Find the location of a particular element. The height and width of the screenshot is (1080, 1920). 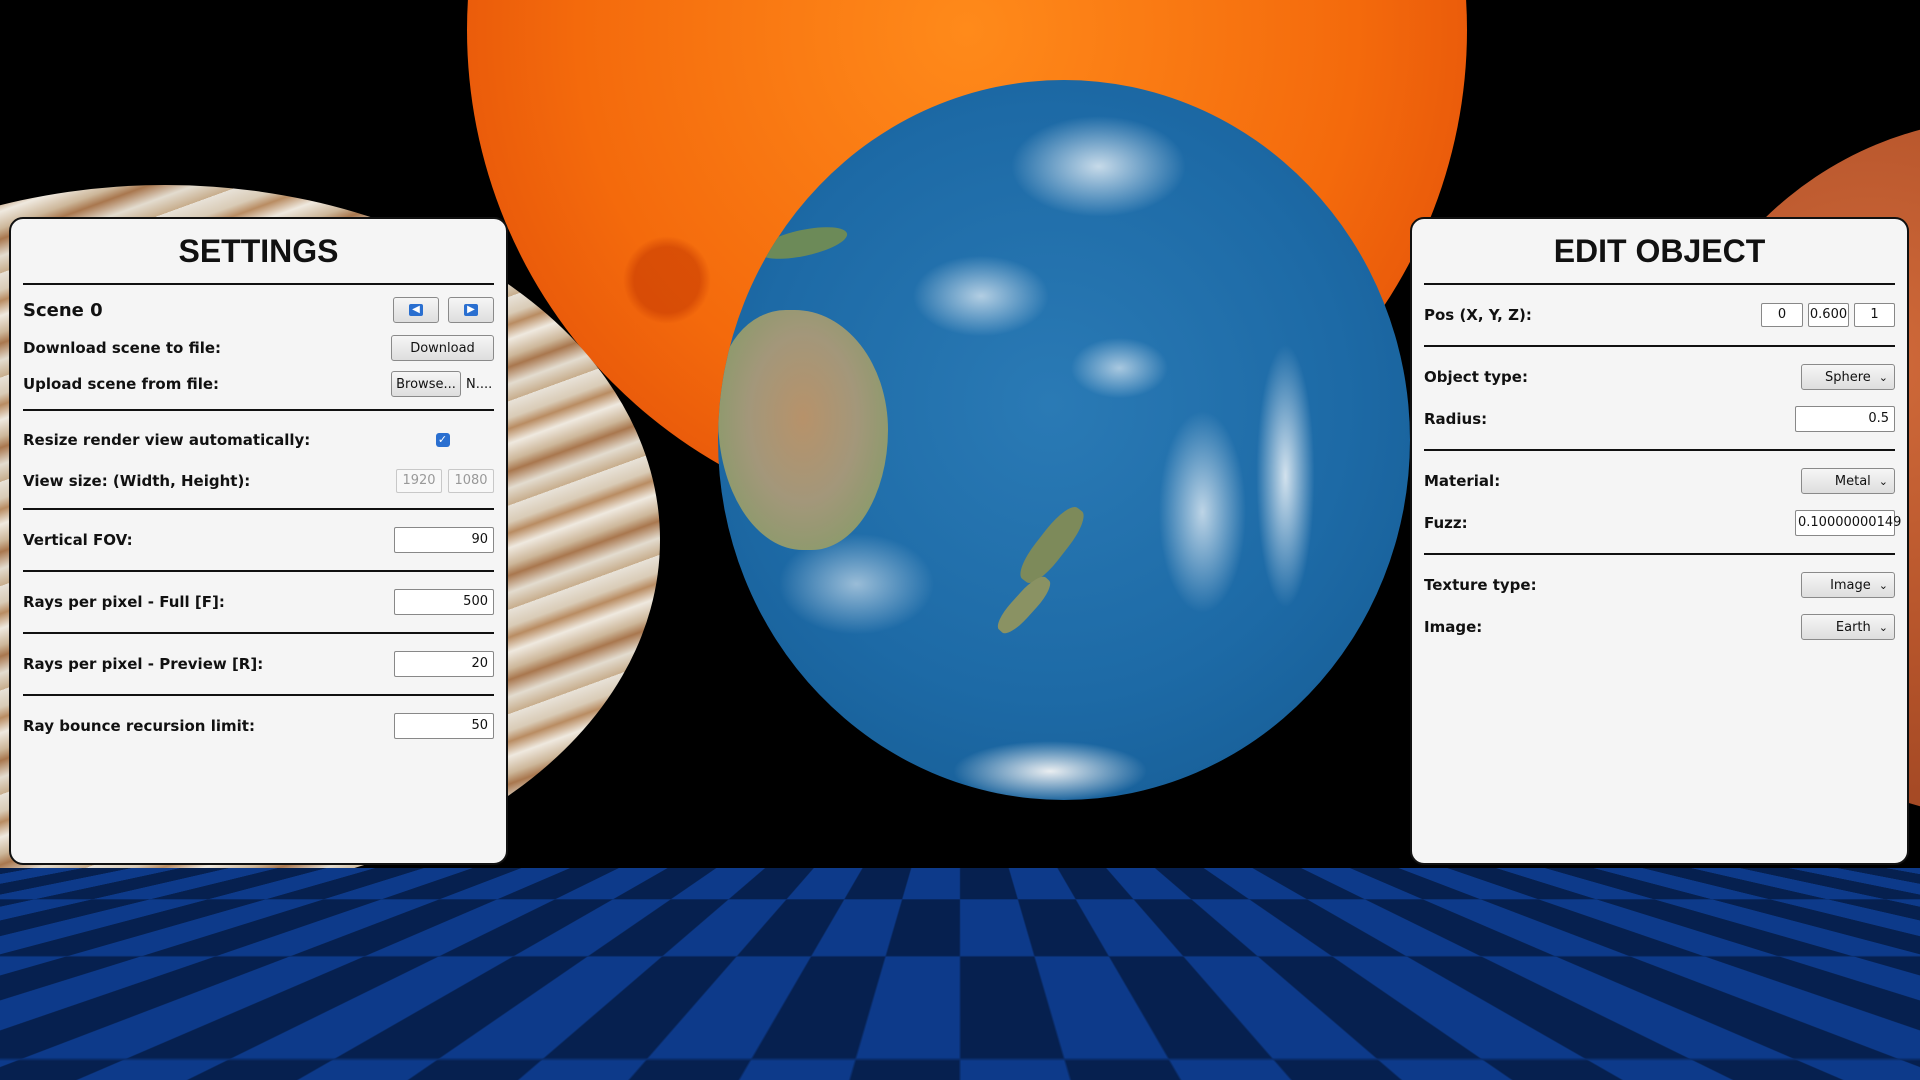

rays-preview-input: 20 is located at coordinates (444, 664).